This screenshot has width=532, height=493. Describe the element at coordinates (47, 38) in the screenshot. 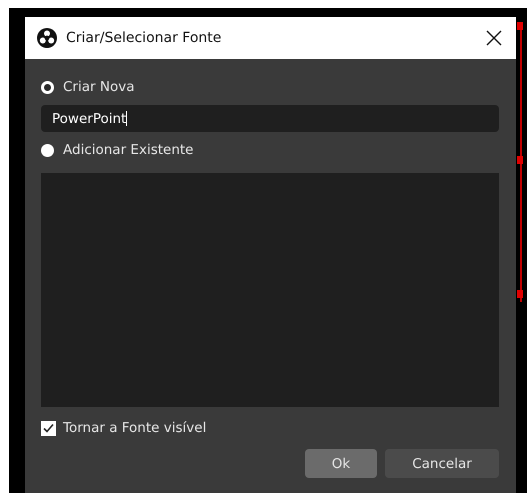

I see `app-logo-icon` at that location.